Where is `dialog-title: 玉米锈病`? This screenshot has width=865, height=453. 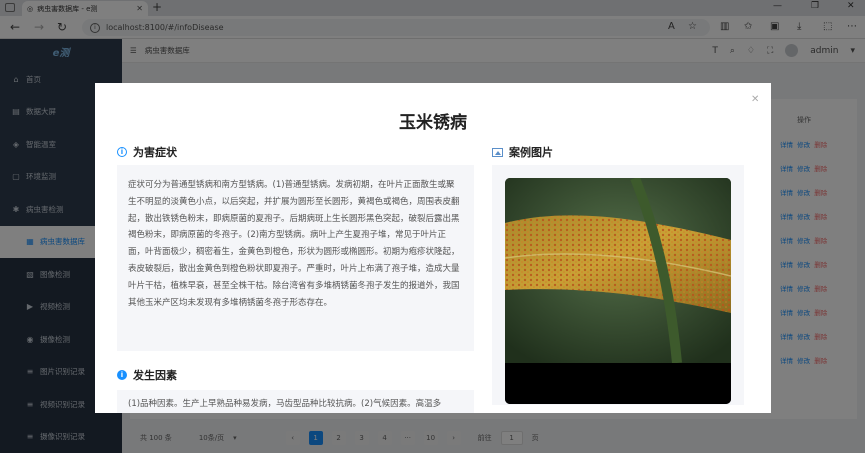 dialog-title: 玉米锈病 is located at coordinates (433, 123).